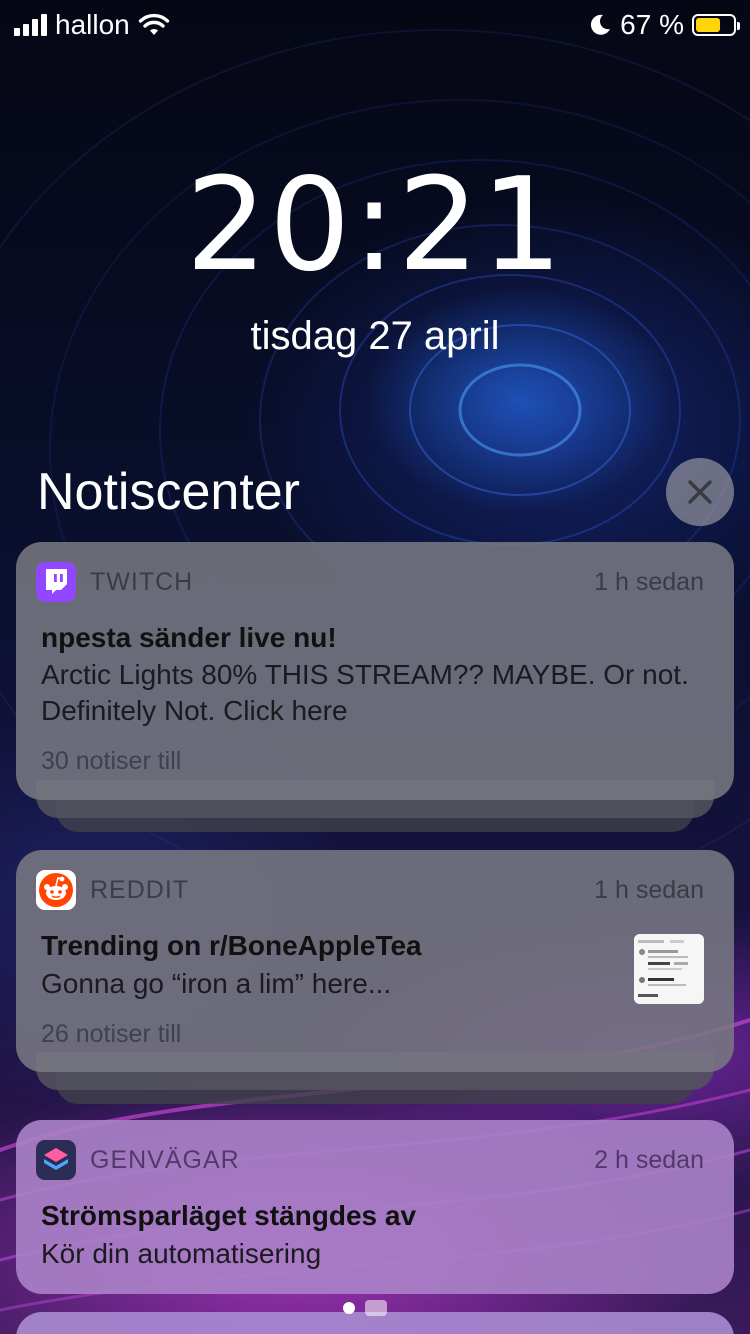 This screenshot has height=1334, width=750. What do you see at coordinates (229, 1215) in the screenshot?
I see `notification-title: Strömsparläget stängdes av` at bounding box center [229, 1215].